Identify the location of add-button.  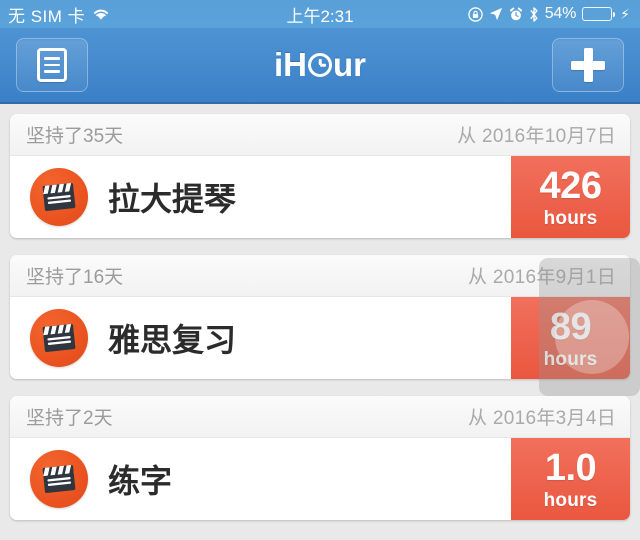
(588, 65).